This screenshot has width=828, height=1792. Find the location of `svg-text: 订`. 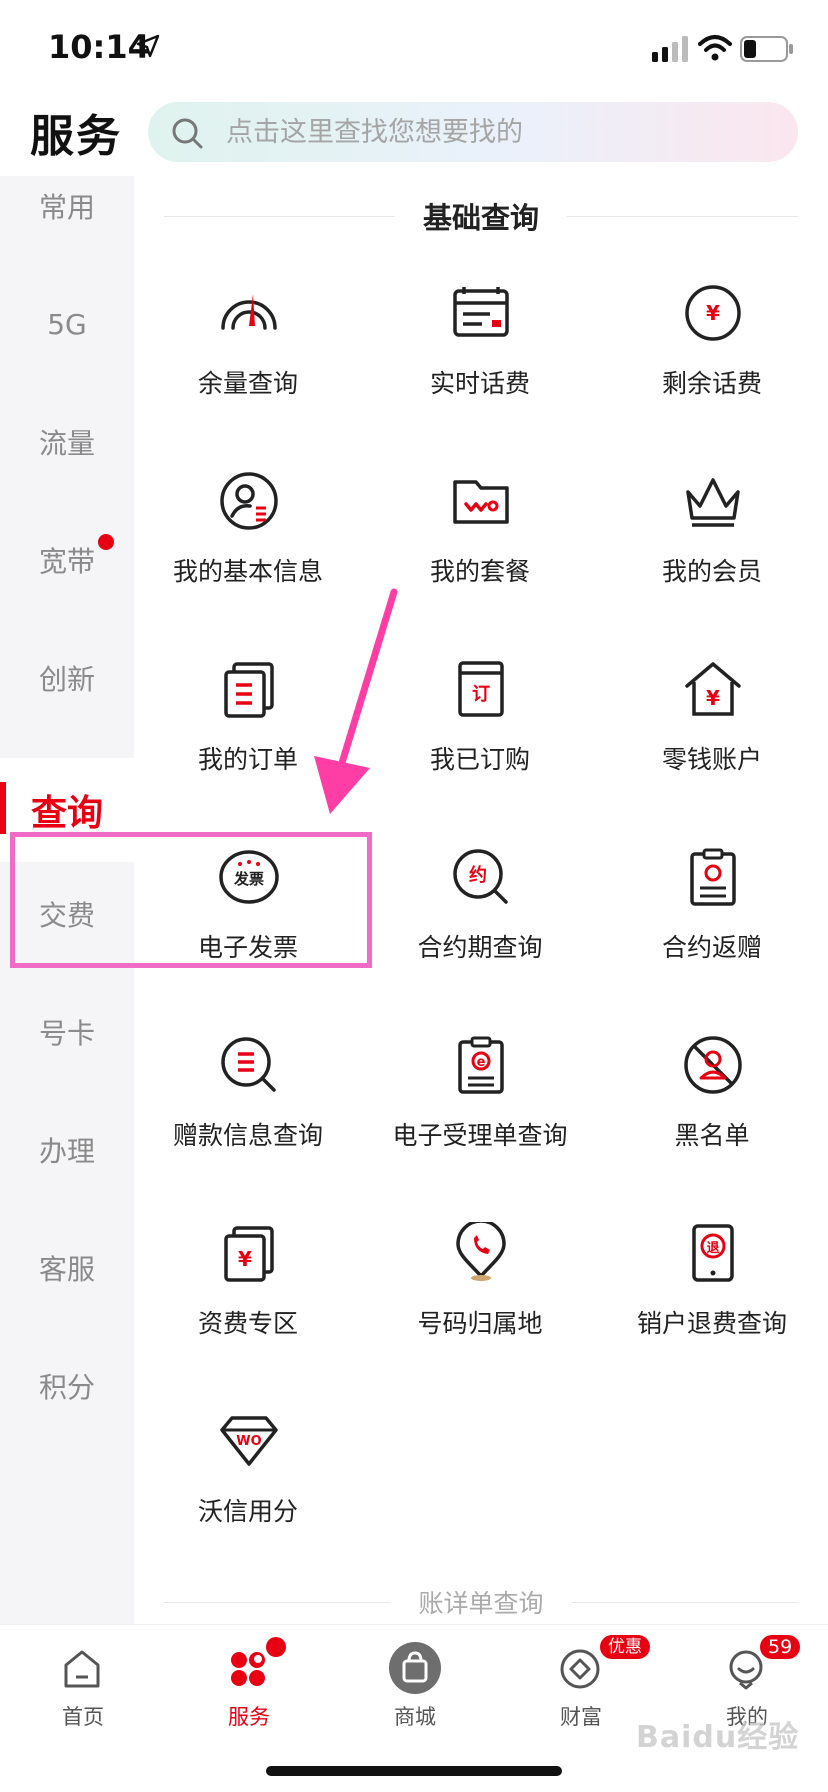

svg-text: 订 is located at coordinates (481, 694).